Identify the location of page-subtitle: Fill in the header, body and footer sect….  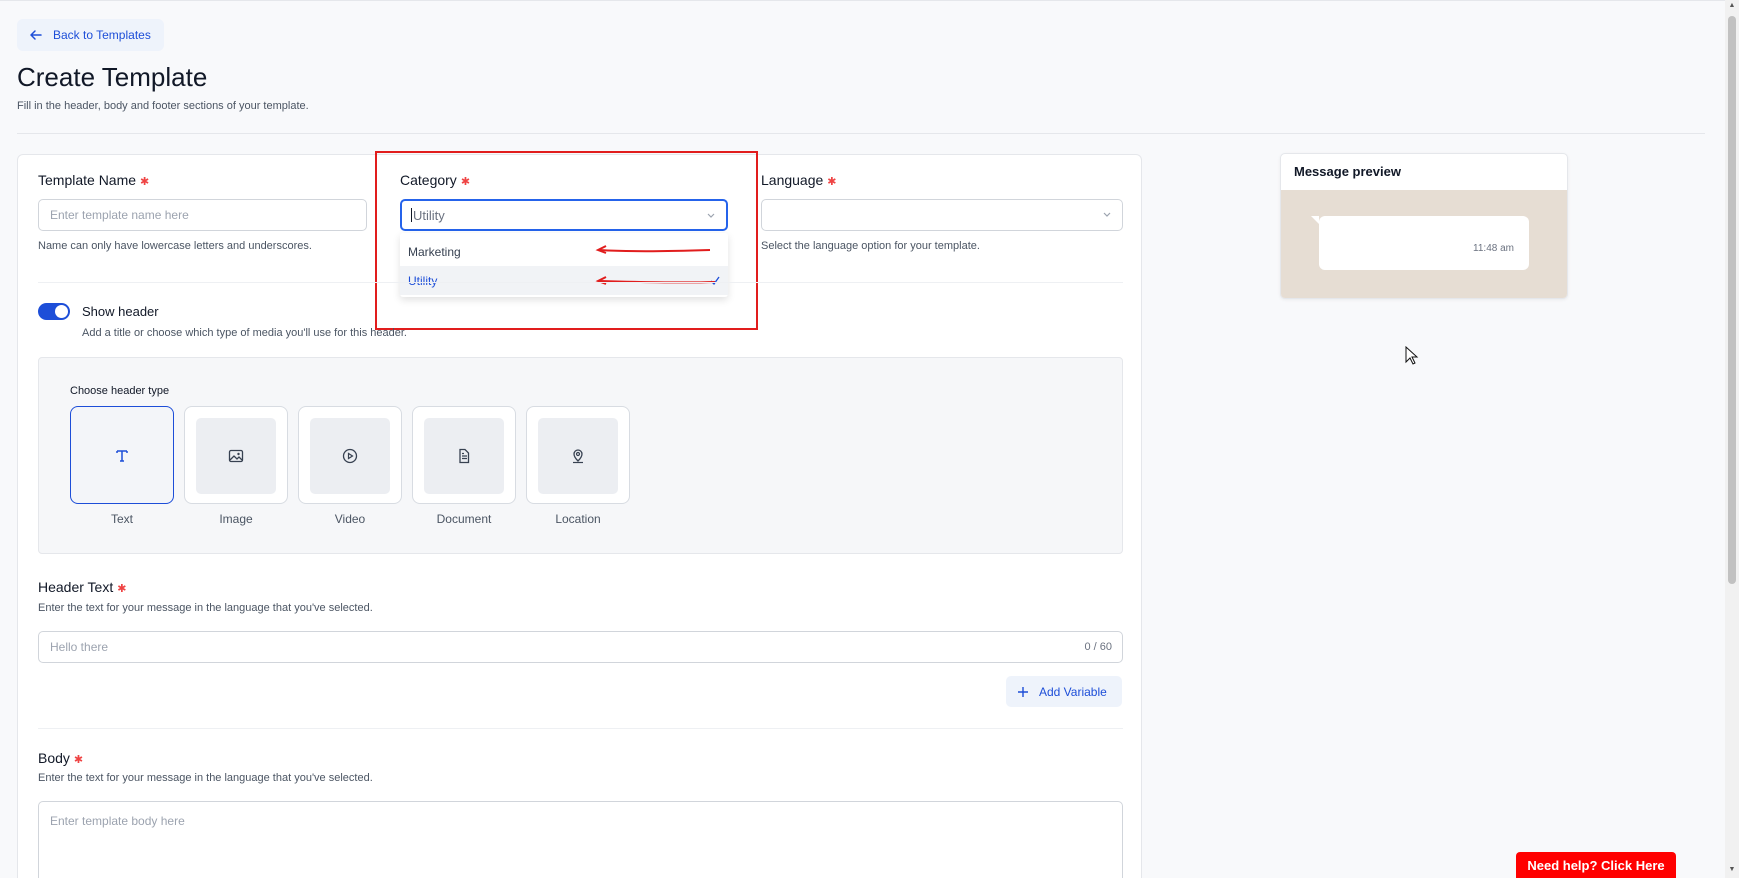
(163, 106).